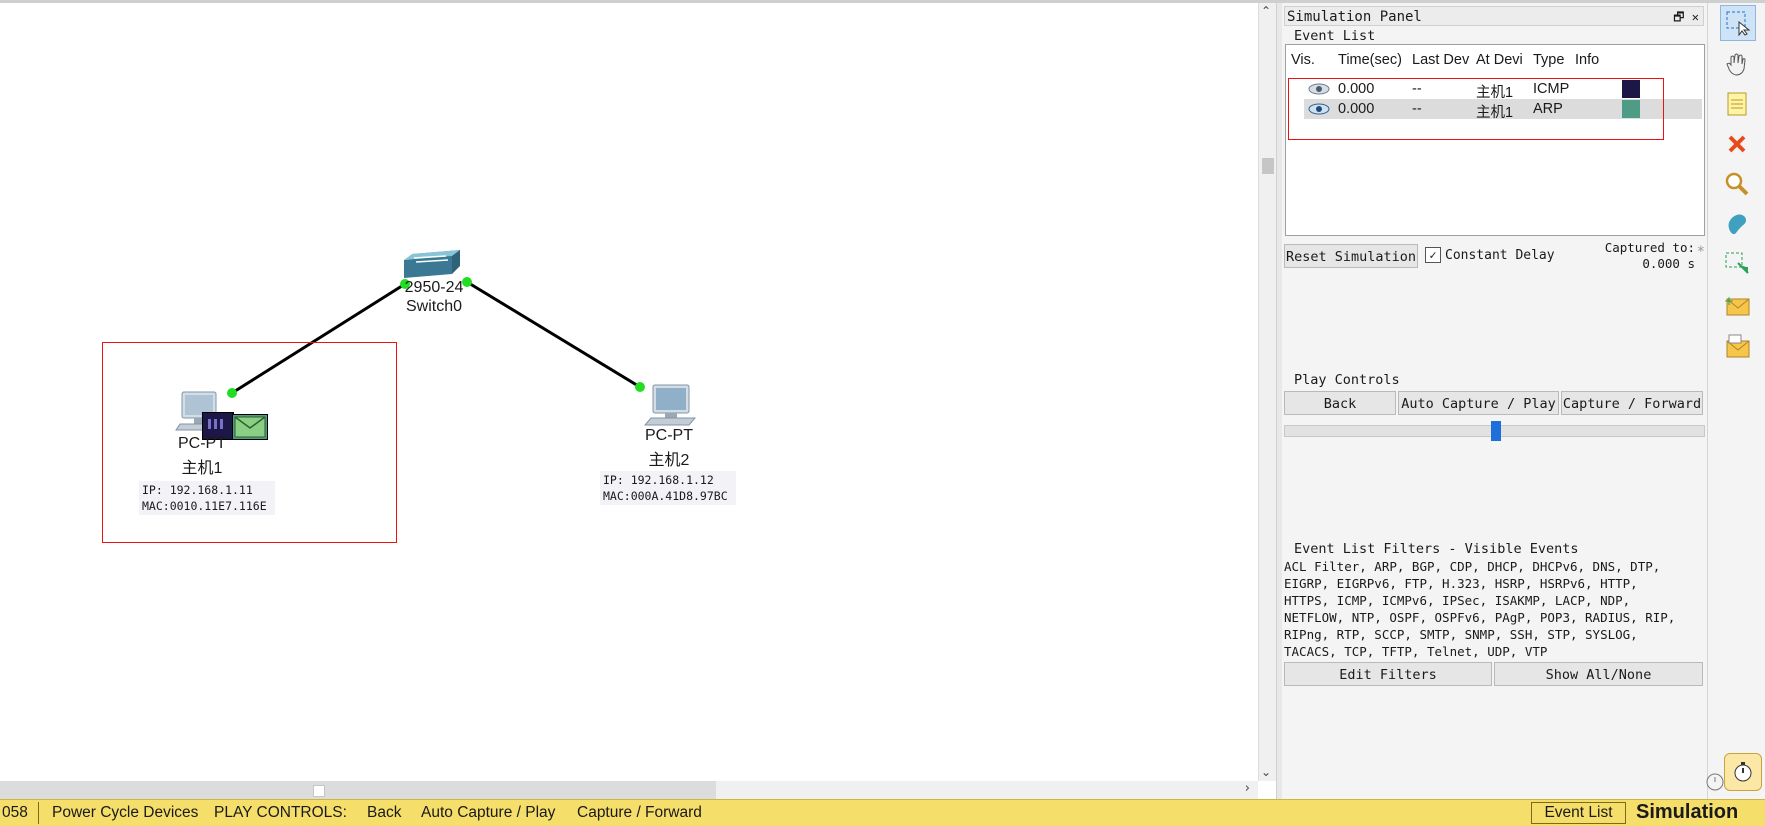 The height and width of the screenshot is (826, 1765). Describe the element at coordinates (38, 813) in the screenshot. I see `status-separator` at that location.